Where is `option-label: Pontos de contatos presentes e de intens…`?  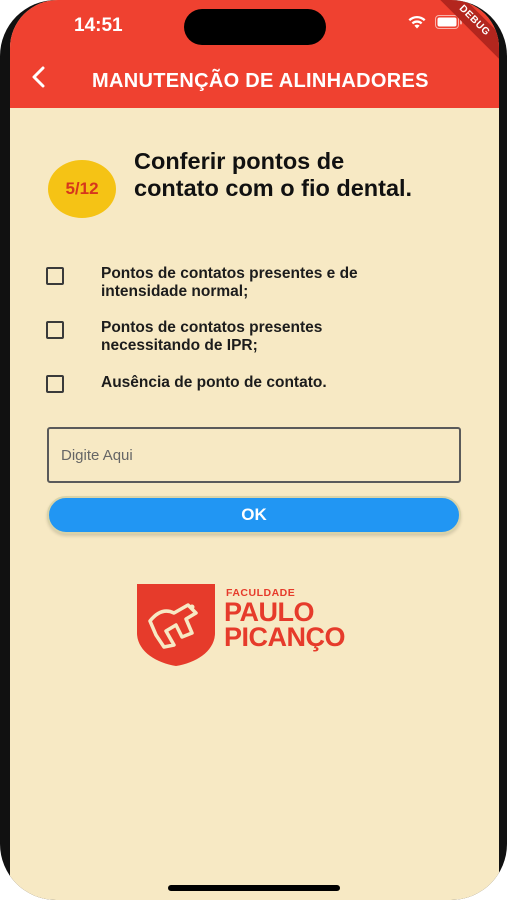
option-label: Pontos de contatos presentes e de intens… is located at coordinates (229, 282).